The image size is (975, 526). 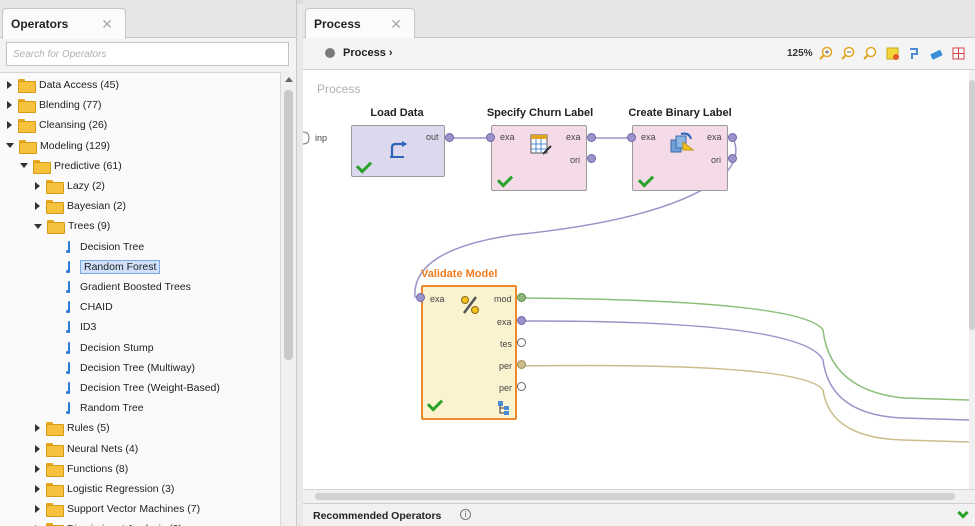 I want to click on canvas-horizontal-scrollbar, so click(x=639, y=496).